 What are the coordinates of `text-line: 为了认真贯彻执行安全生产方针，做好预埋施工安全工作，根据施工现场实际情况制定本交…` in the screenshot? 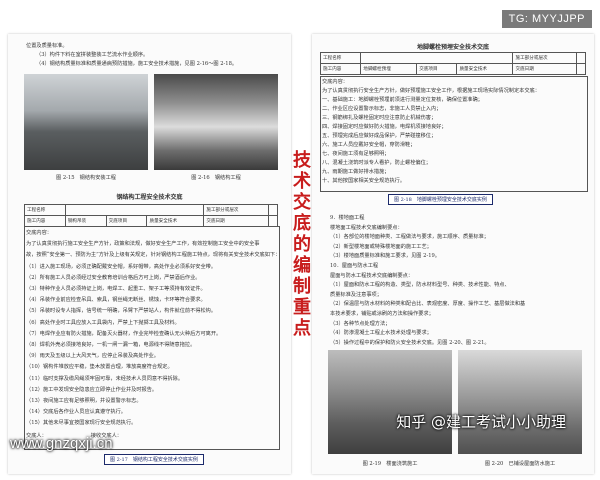 It's located at (431, 91).